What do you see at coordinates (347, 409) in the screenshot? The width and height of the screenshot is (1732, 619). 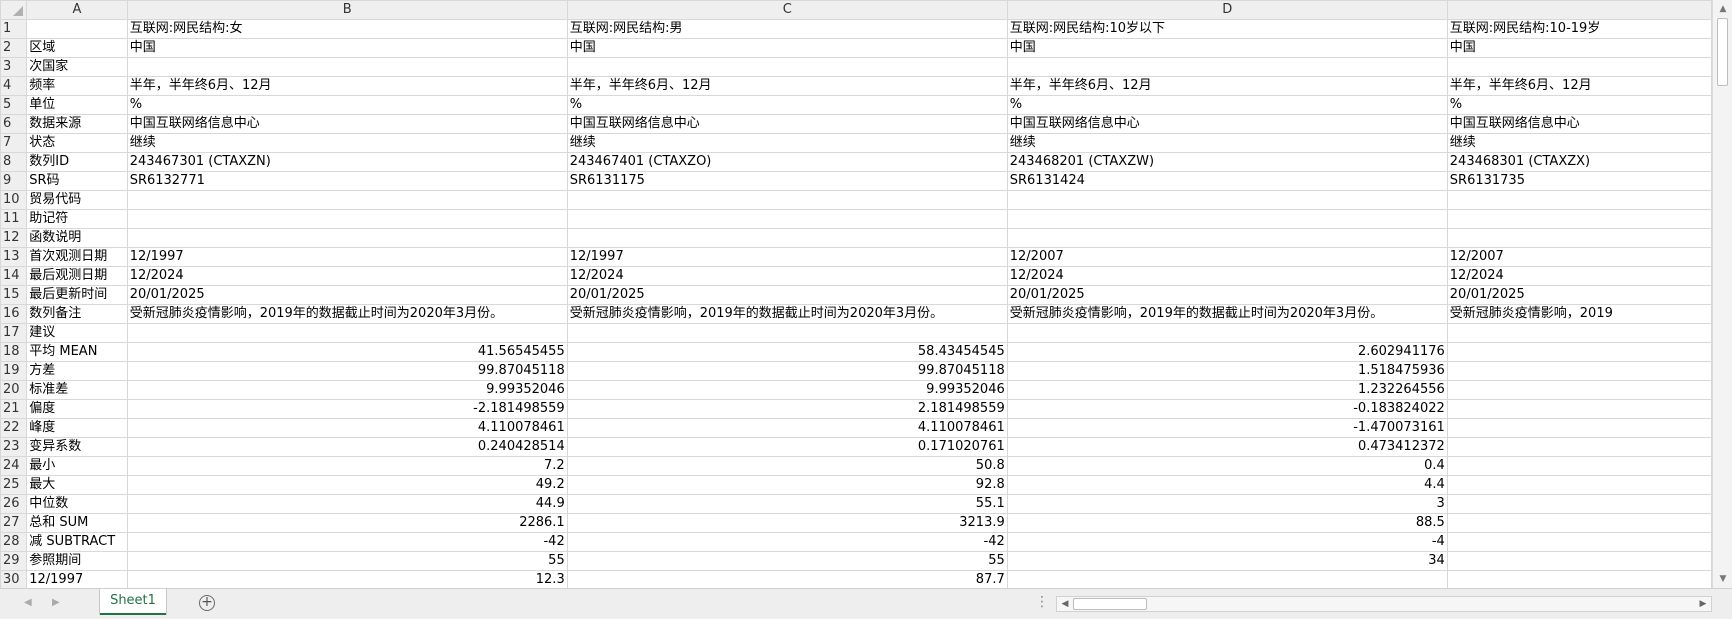 I see `cell-b: -2.181498559` at bounding box center [347, 409].